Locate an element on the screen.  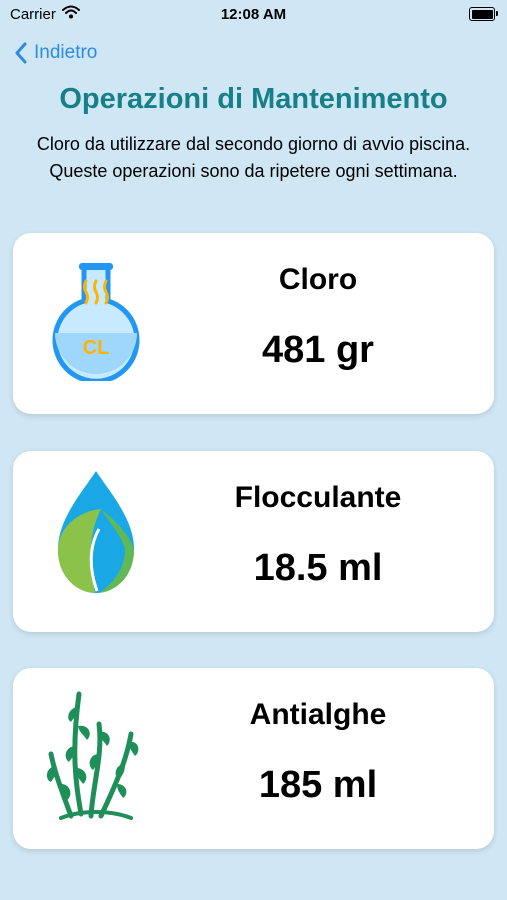
battery-icon is located at coordinates (483, 14).